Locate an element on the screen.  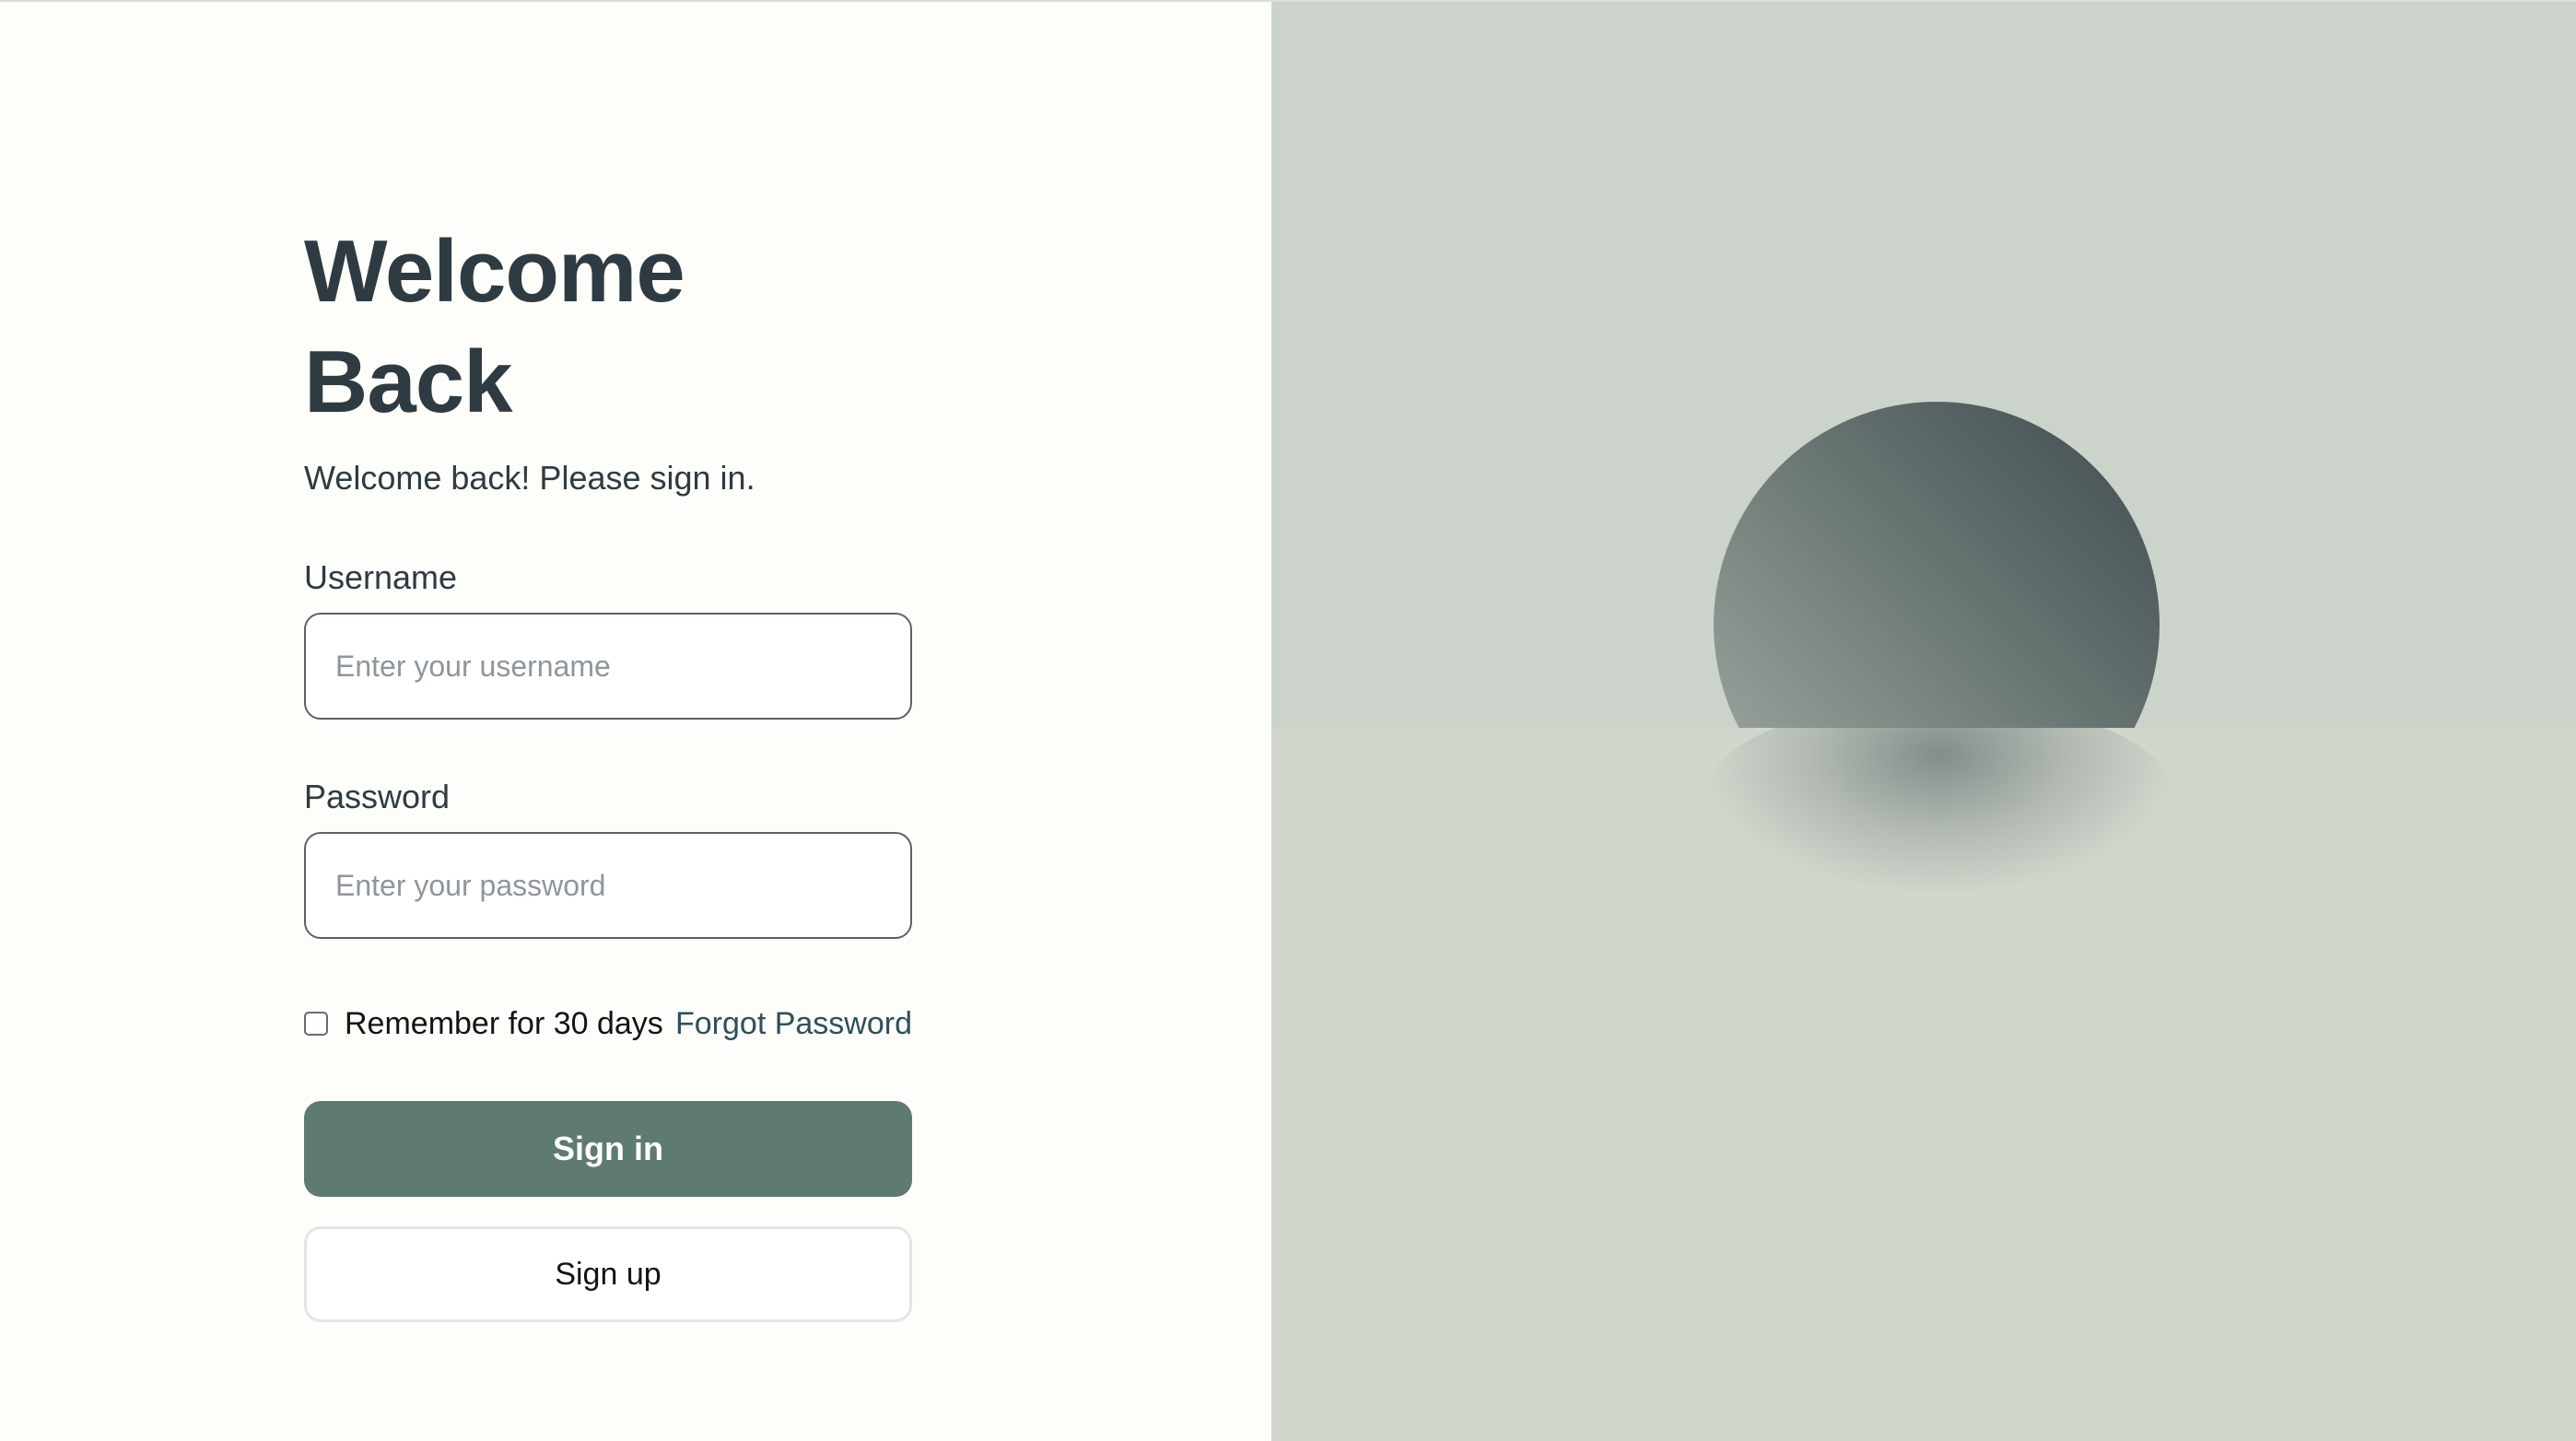
password-input is located at coordinates (608, 885).